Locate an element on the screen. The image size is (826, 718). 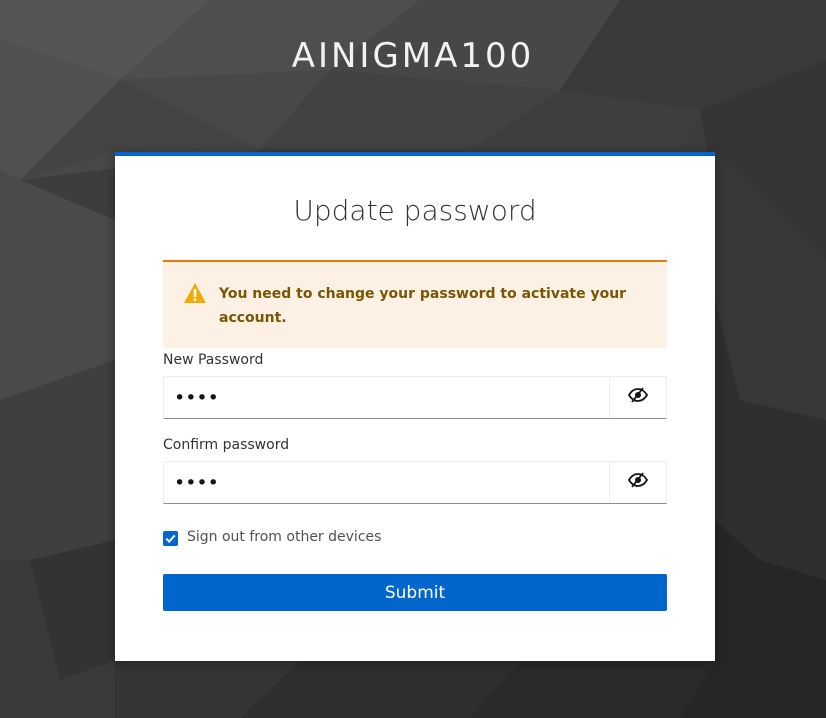
toggle-confirm-password-visibility-button is located at coordinates (637, 482).